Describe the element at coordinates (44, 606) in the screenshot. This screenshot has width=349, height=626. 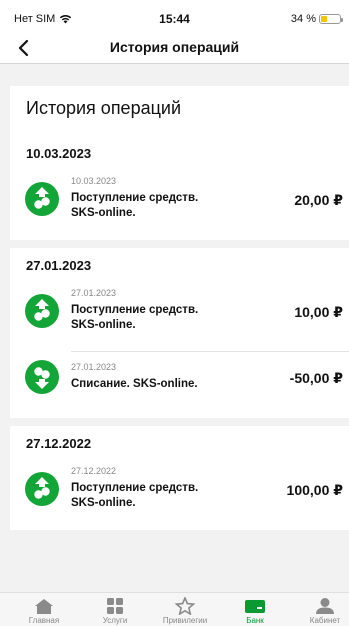
I see `home-icon` at that location.